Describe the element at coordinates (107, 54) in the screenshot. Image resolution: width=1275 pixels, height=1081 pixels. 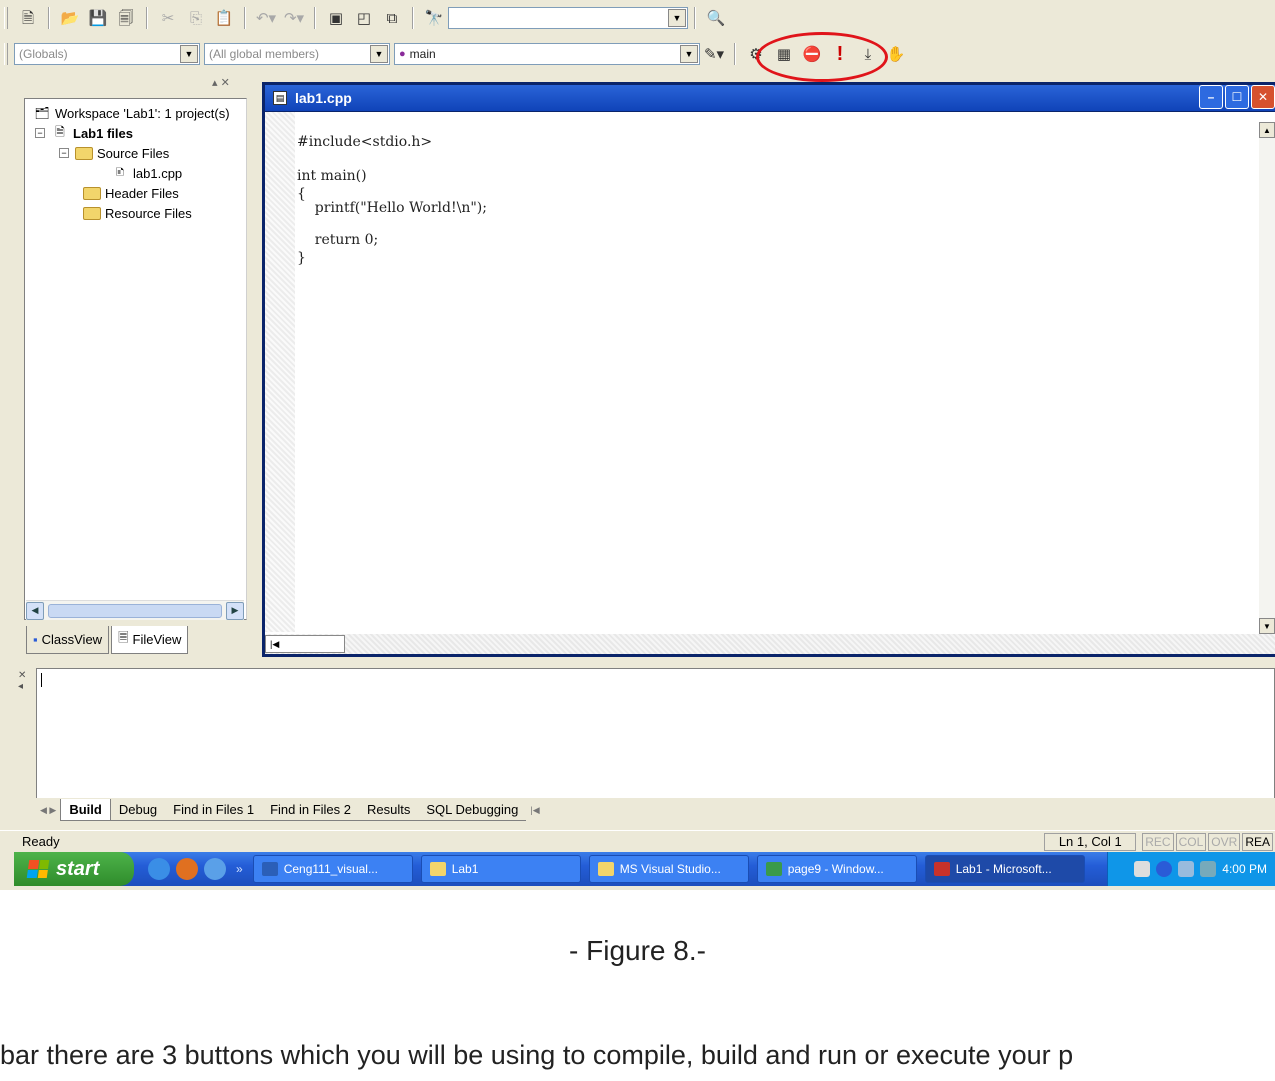
I see `class-combo: (Globals) ▼` at that location.